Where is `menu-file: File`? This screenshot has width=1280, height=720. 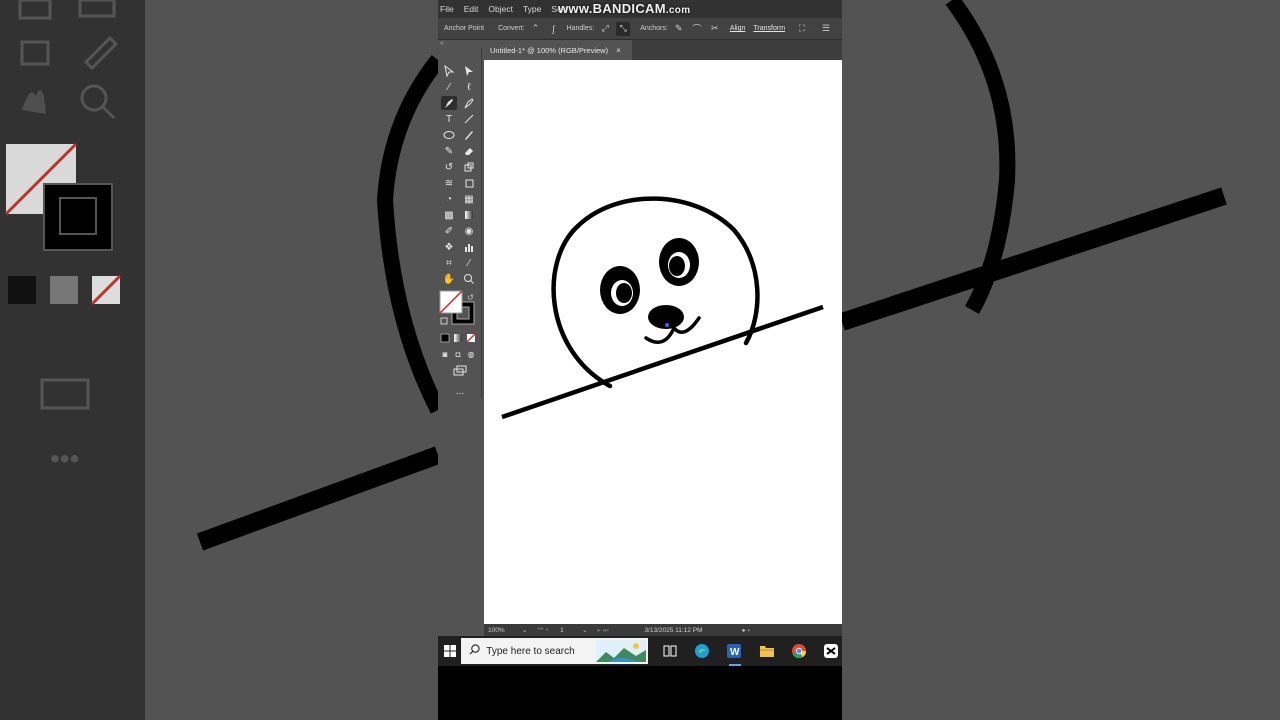 menu-file: File is located at coordinates (447, 9).